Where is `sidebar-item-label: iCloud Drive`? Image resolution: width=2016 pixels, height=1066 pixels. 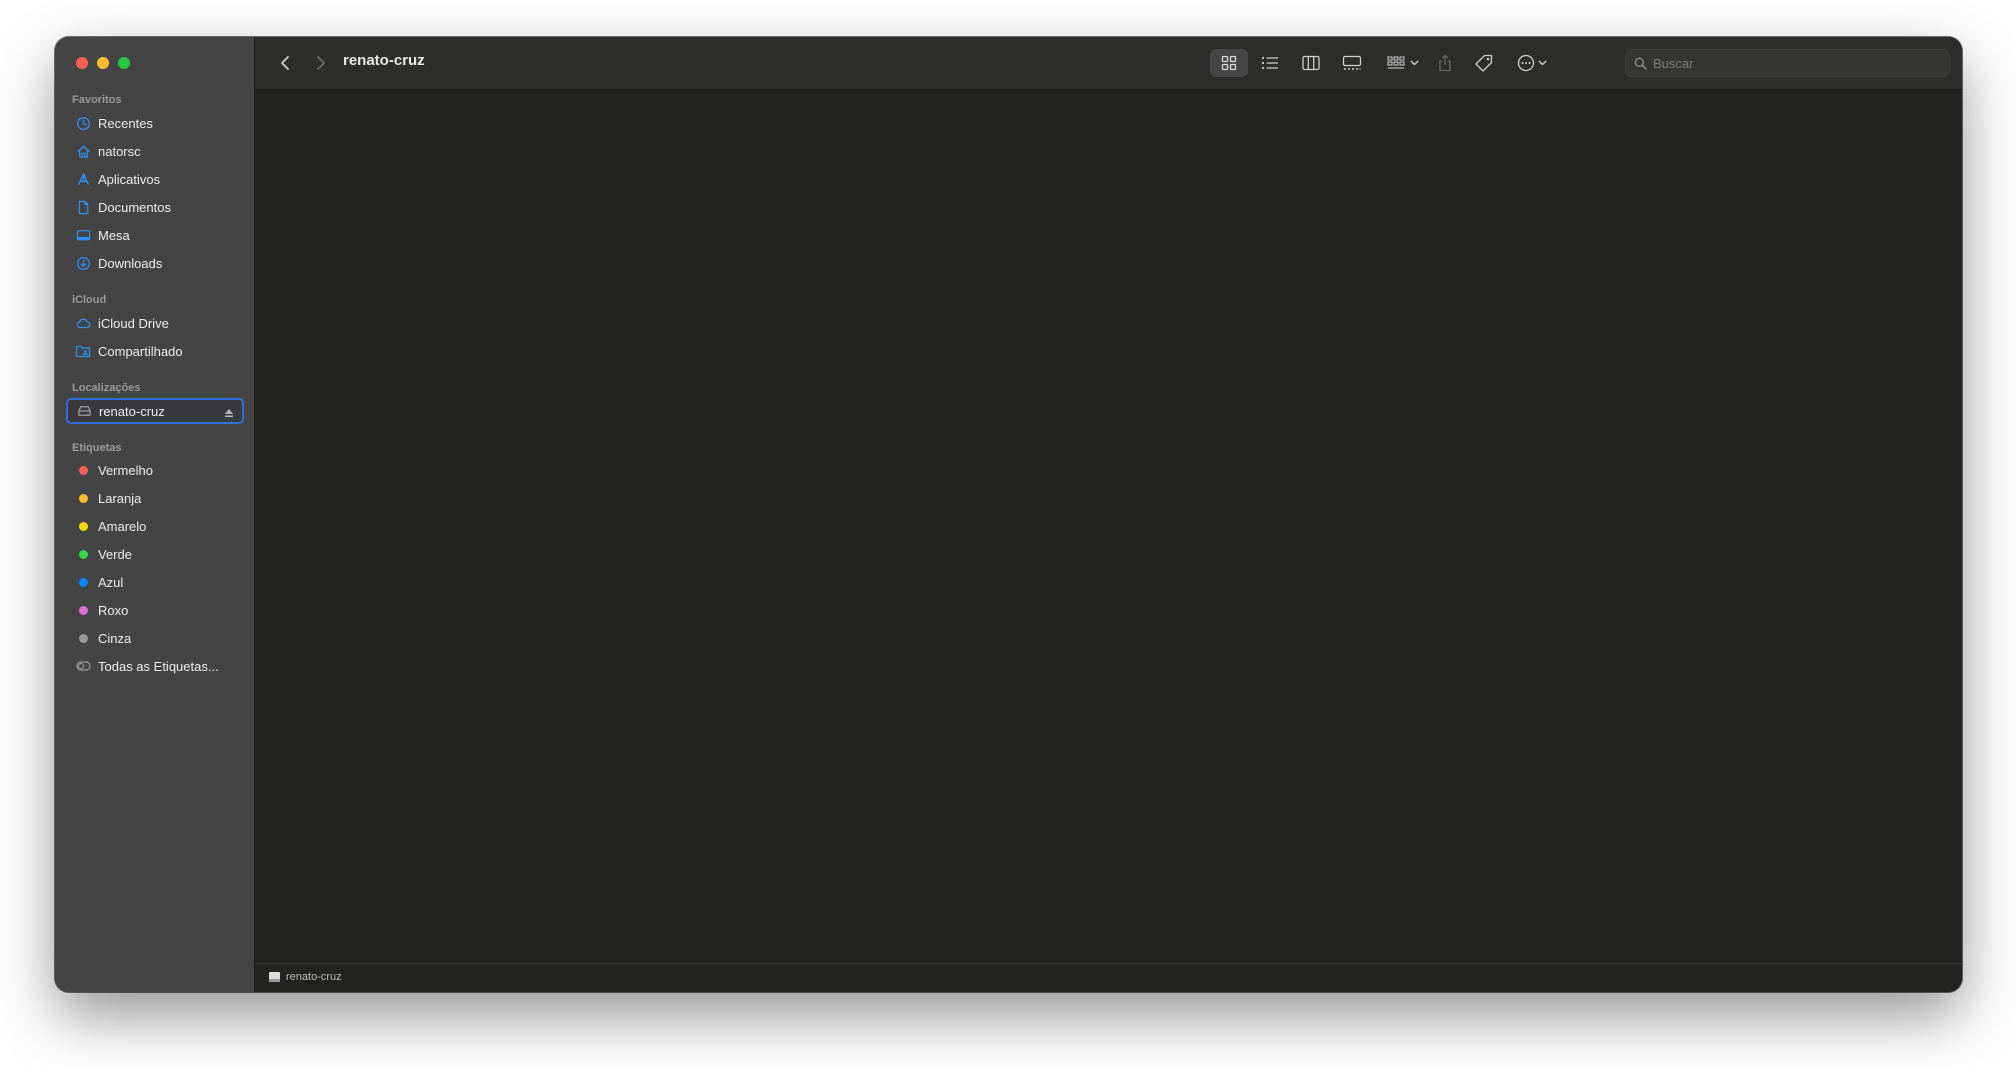 sidebar-item-label: iCloud Drive is located at coordinates (133, 323).